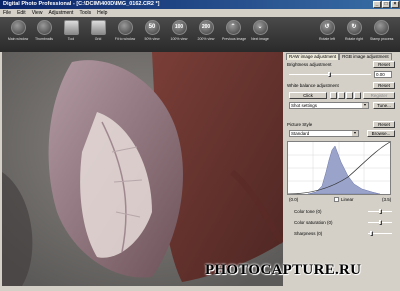 The width and height of the screenshot is (400, 291). I want to click on menu-help: Help, so click(102, 13).